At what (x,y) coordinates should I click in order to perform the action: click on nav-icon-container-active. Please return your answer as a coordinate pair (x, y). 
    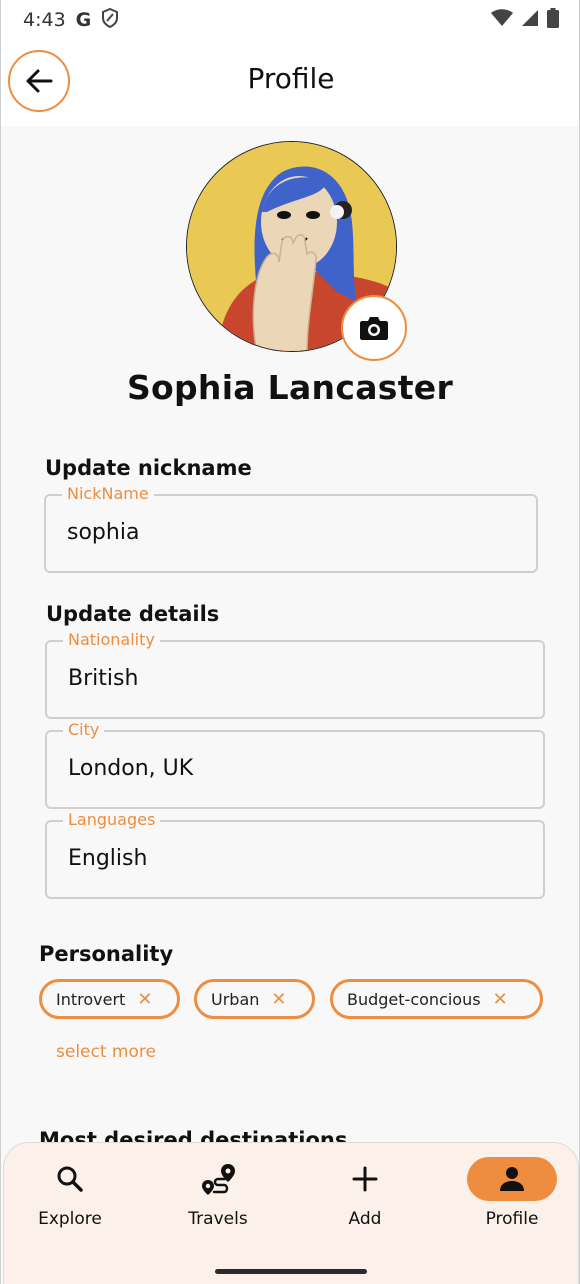
    Looking at the image, I should click on (512, 1179).